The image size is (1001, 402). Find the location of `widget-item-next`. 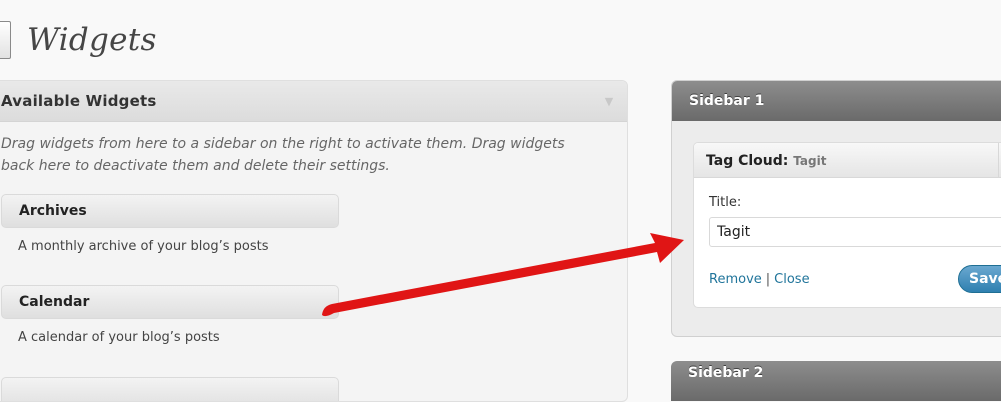

widget-item-next is located at coordinates (170, 389).